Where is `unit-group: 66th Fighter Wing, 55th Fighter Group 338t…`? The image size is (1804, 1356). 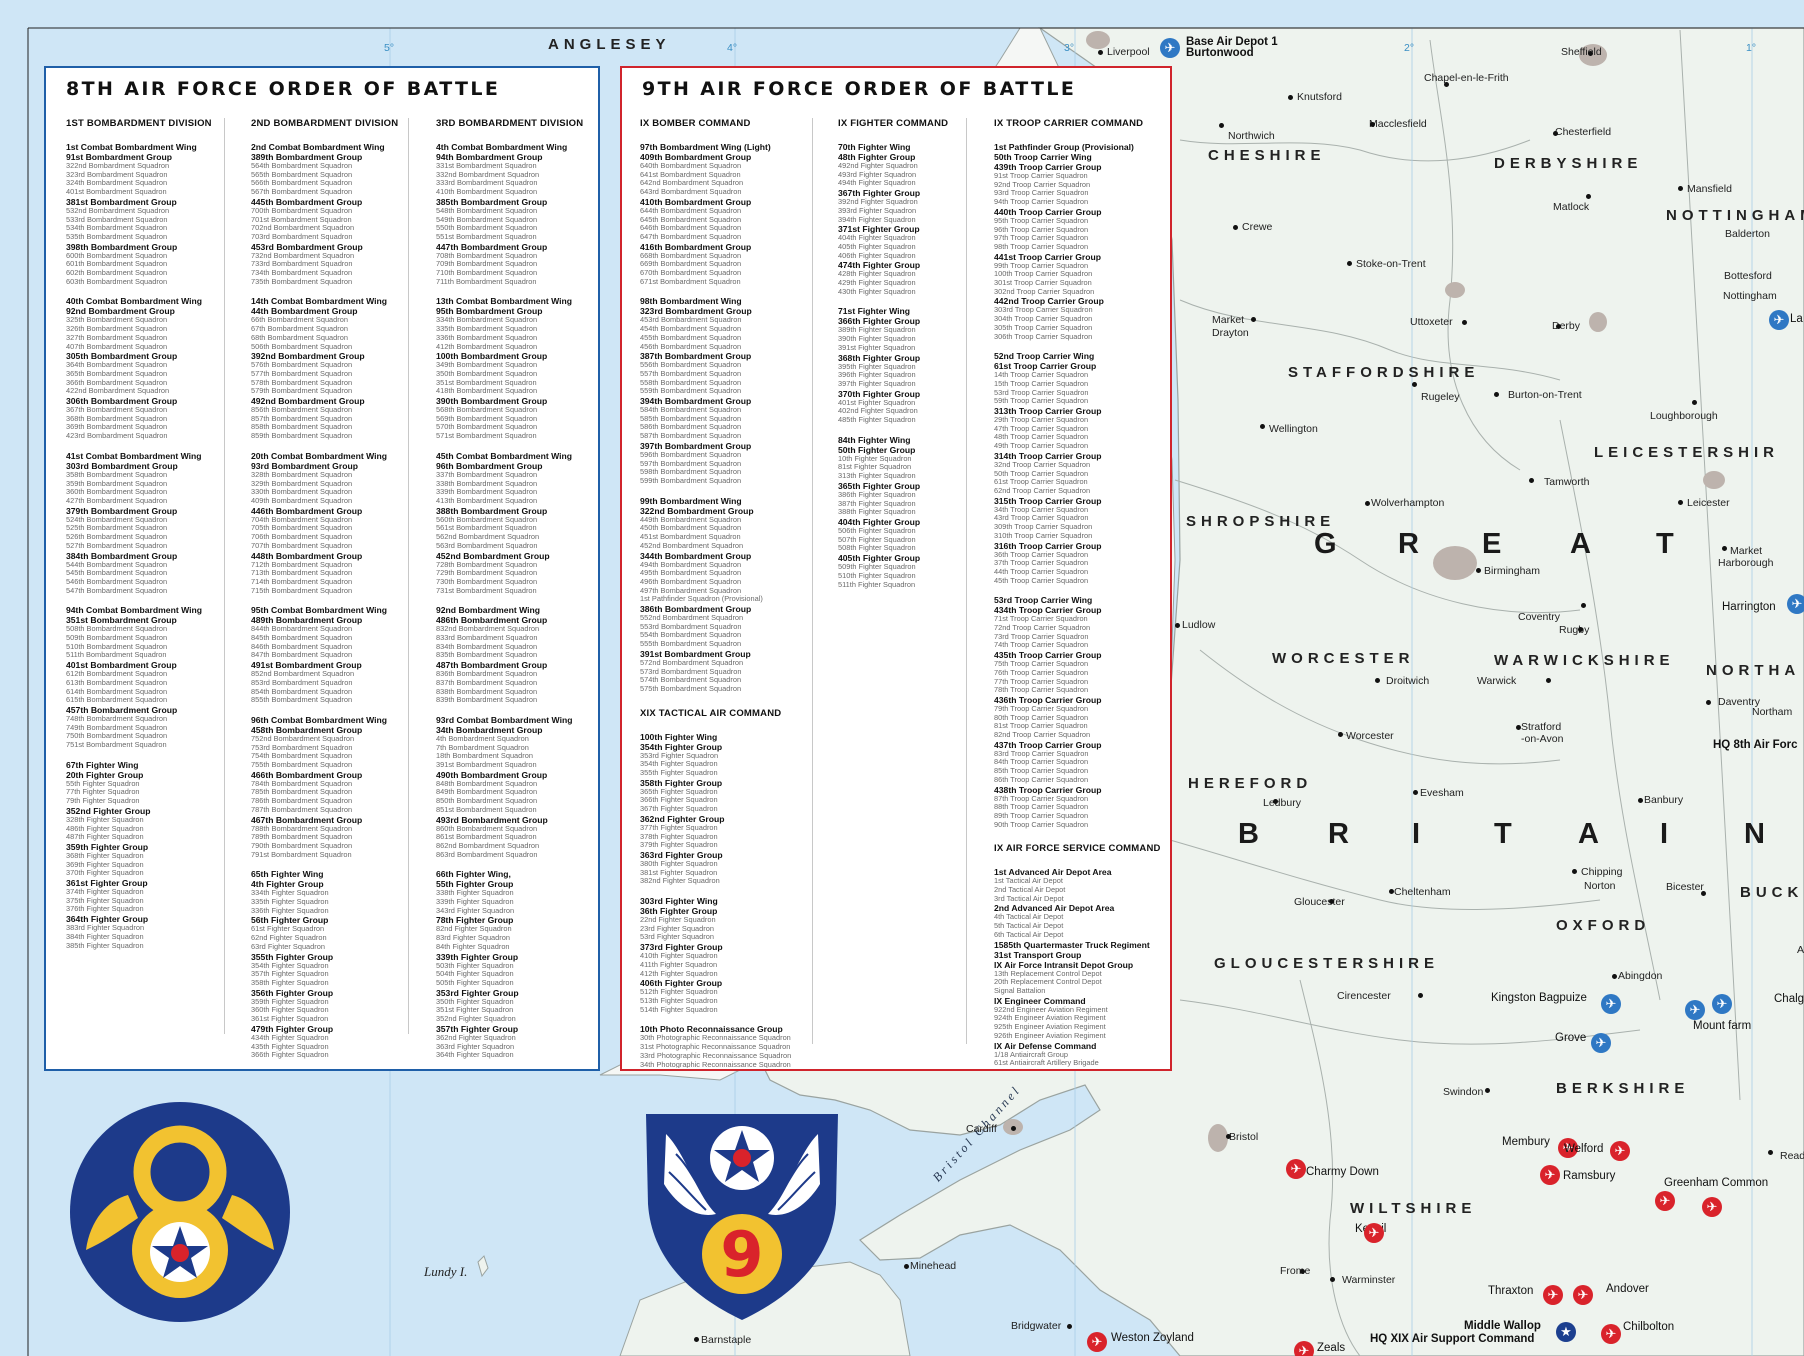 unit-group: 66th Fighter Wing, 55th Fighter Group 338t… is located at coordinates (516, 964).